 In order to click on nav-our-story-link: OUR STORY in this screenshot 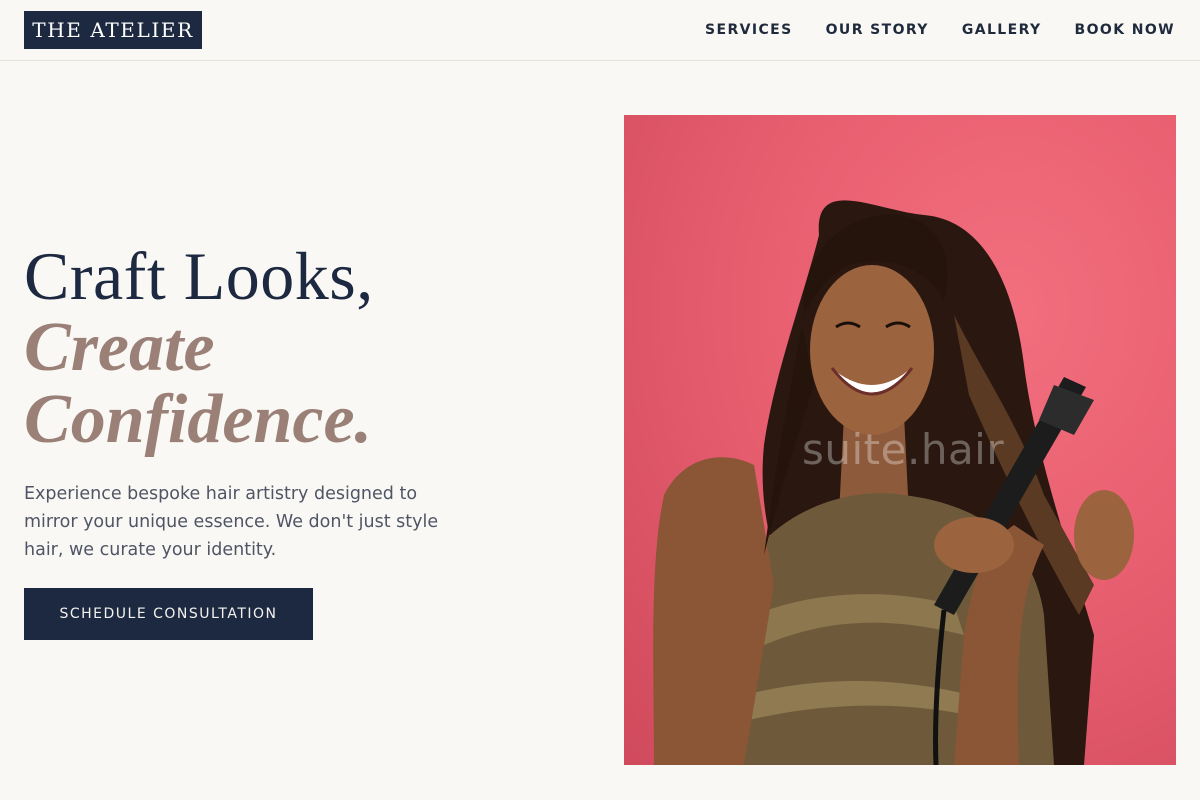, I will do `click(877, 30)`.